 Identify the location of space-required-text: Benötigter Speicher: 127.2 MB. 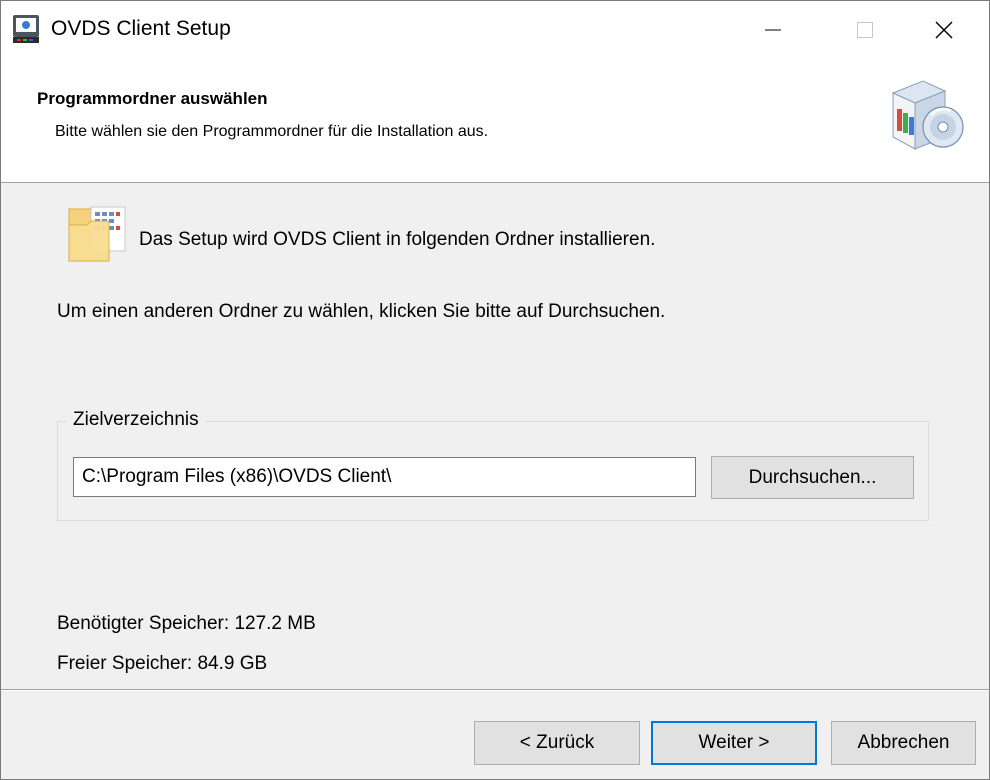
(186, 623).